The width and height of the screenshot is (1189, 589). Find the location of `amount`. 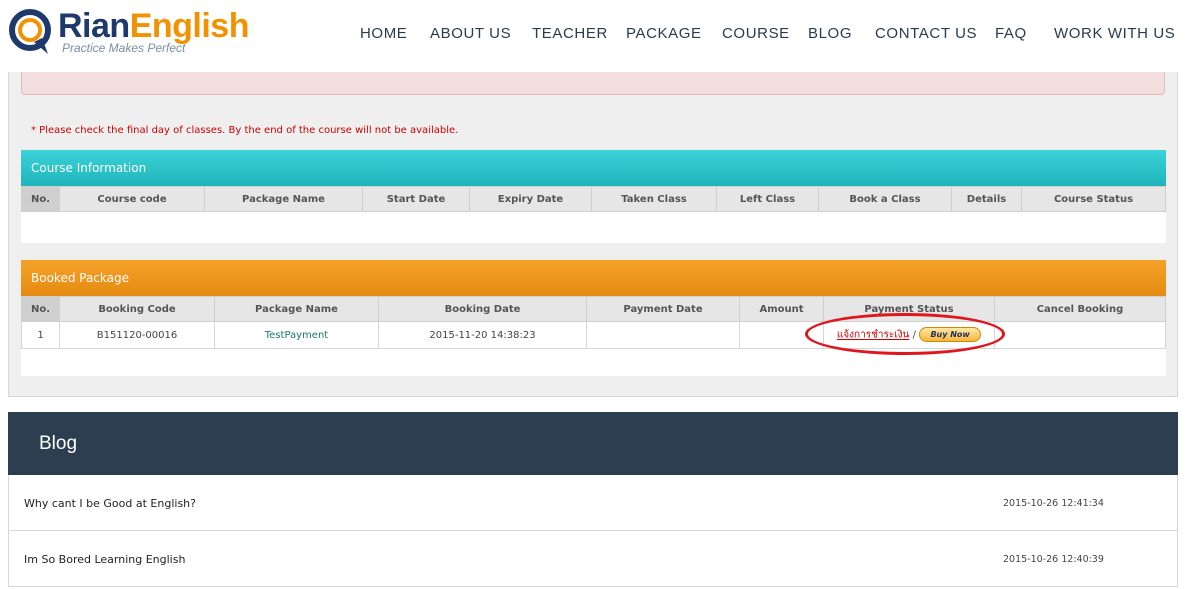

amount is located at coordinates (781, 335).